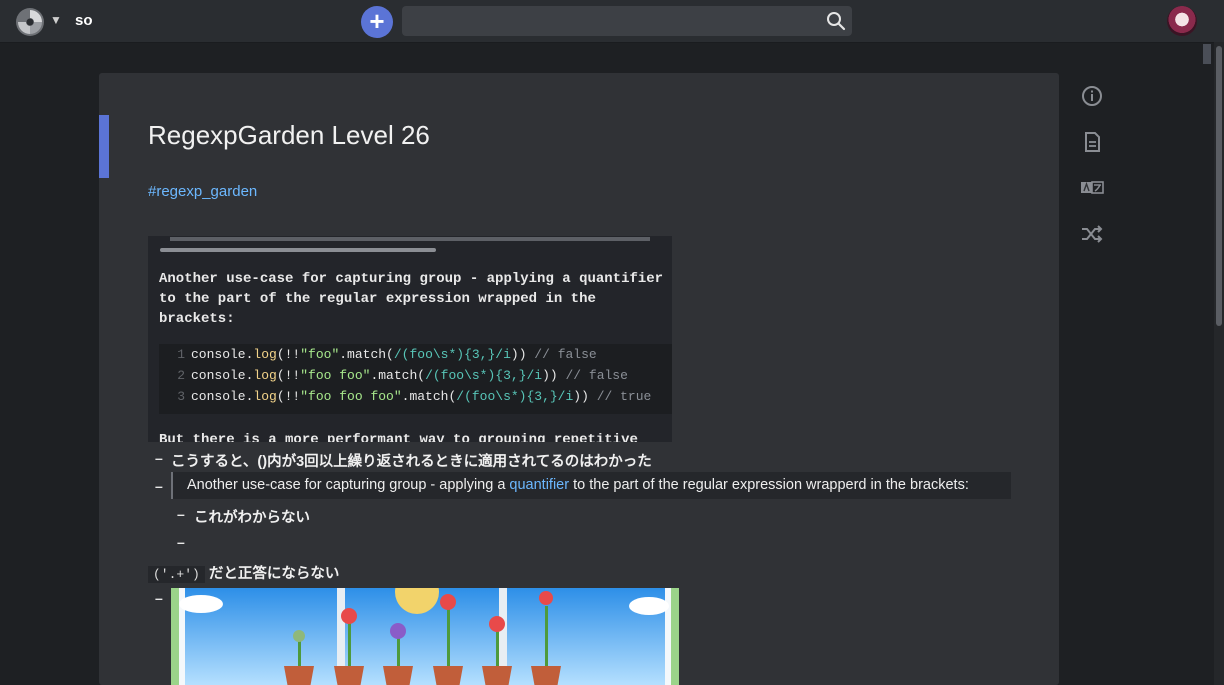 The width and height of the screenshot is (1224, 685). I want to click on page-title: RegexpGarden Level 26, so click(289, 135).